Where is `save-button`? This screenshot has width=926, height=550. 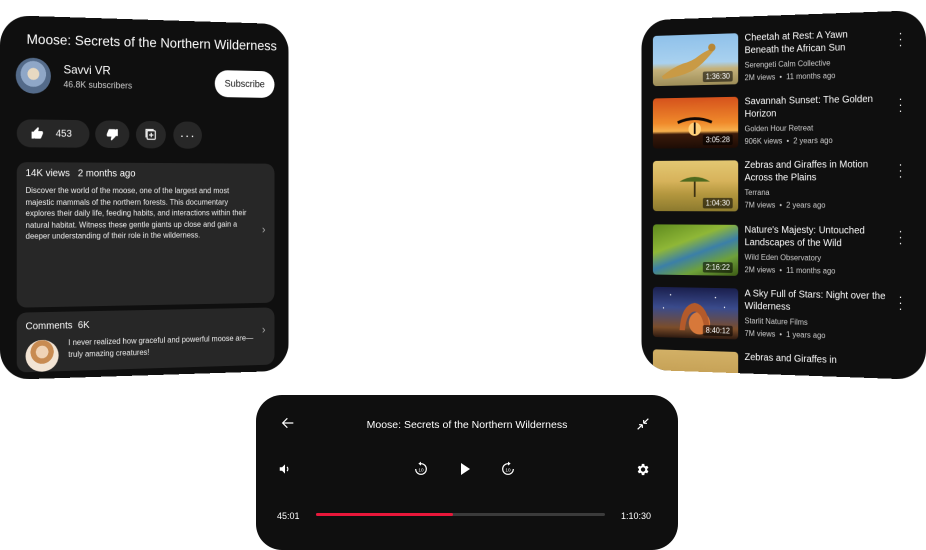 save-button is located at coordinates (150, 134).